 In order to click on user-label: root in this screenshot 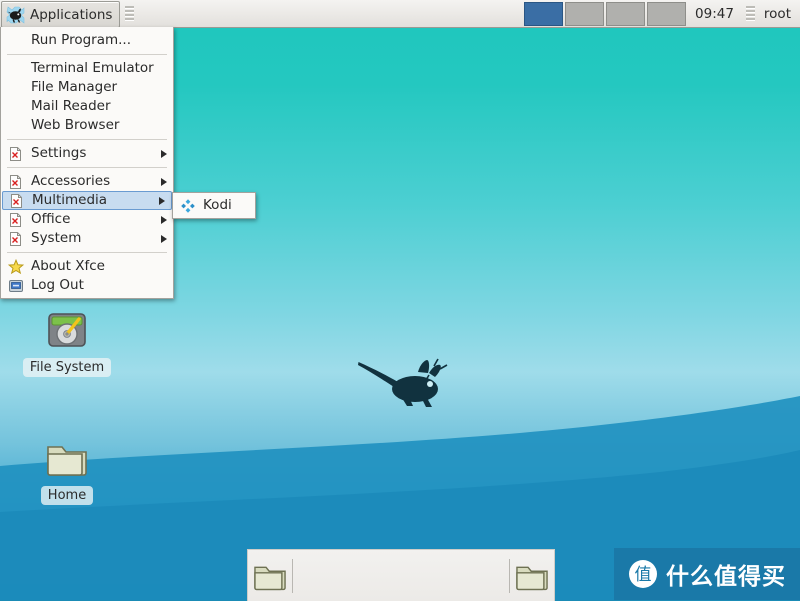, I will do `click(777, 13)`.